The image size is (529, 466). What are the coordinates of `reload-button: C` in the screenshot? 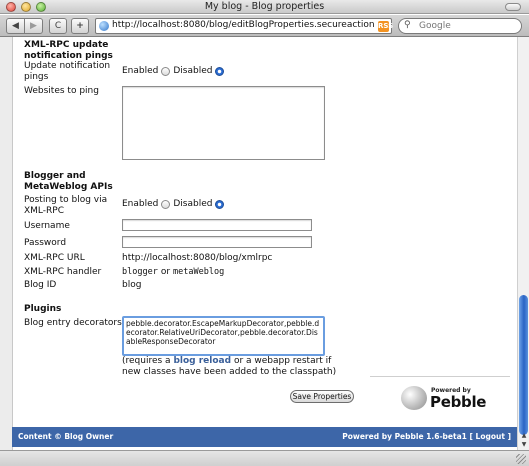 It's located at (58, 26).